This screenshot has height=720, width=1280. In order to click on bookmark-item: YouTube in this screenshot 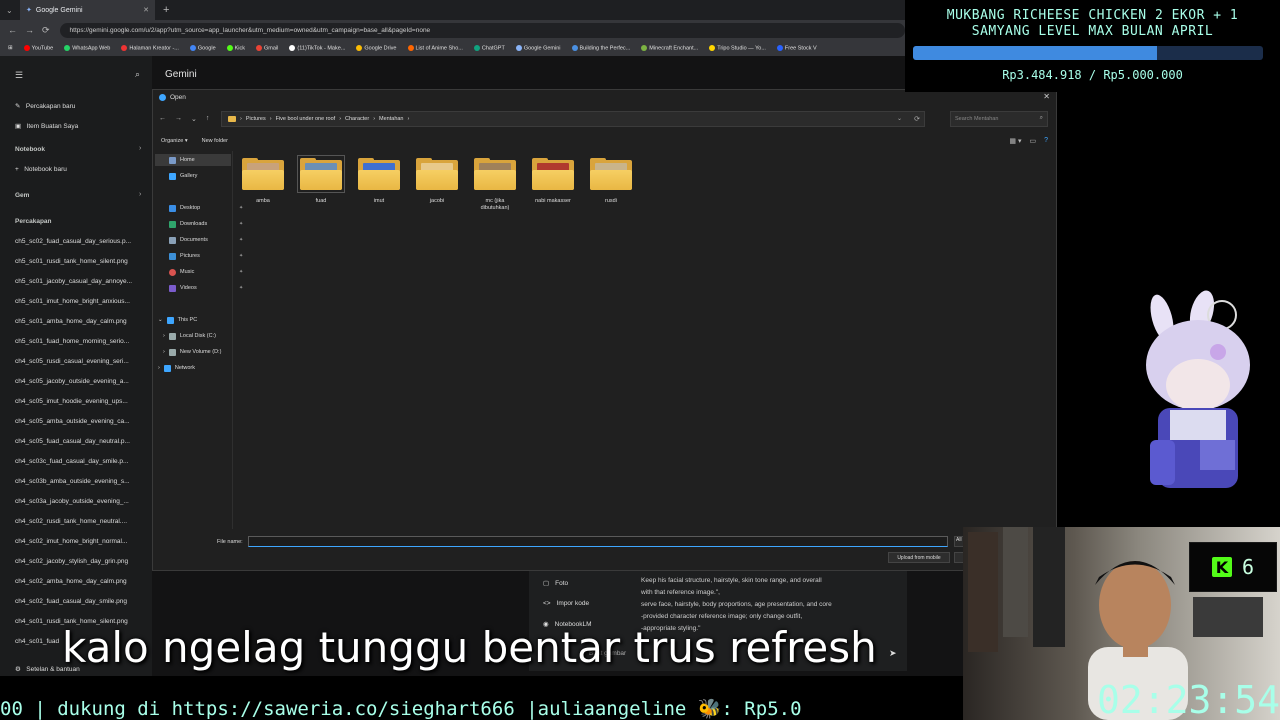, I will do `click(38, 47)`.